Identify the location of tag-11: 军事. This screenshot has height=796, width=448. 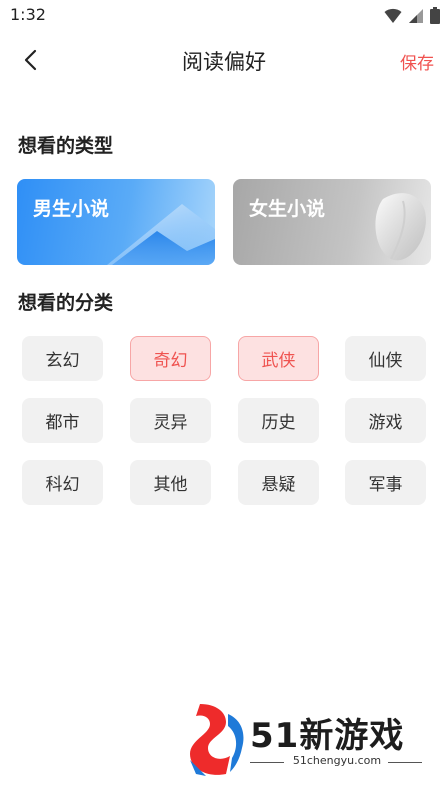
(385, 482).